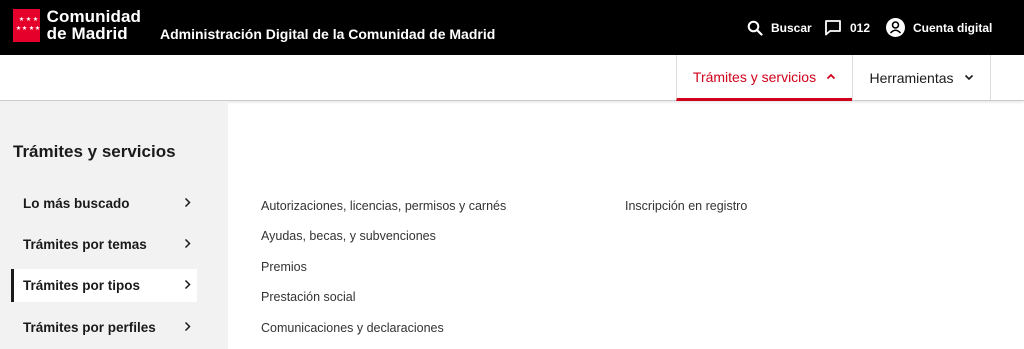 The width and height of the screenshot is (1024, 349). Describe the element at coordinates (89, 327) in the screenshot. I see `sidebar-item-label: Trámites por perfiles` at that location.